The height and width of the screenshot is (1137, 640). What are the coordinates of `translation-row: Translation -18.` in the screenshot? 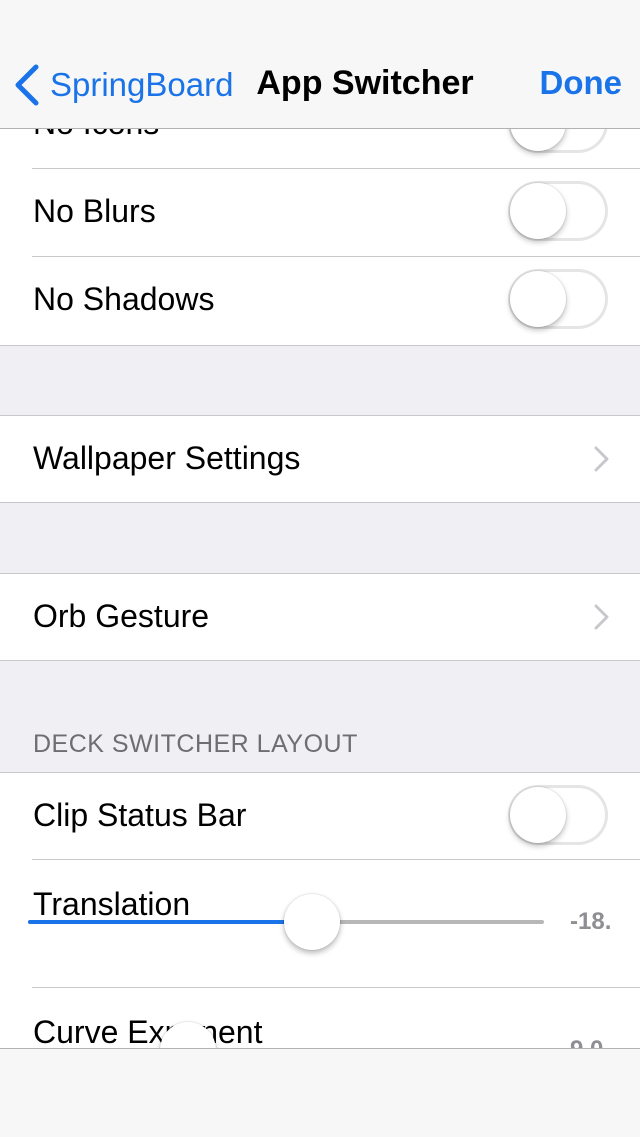 It's located at (320, 924).